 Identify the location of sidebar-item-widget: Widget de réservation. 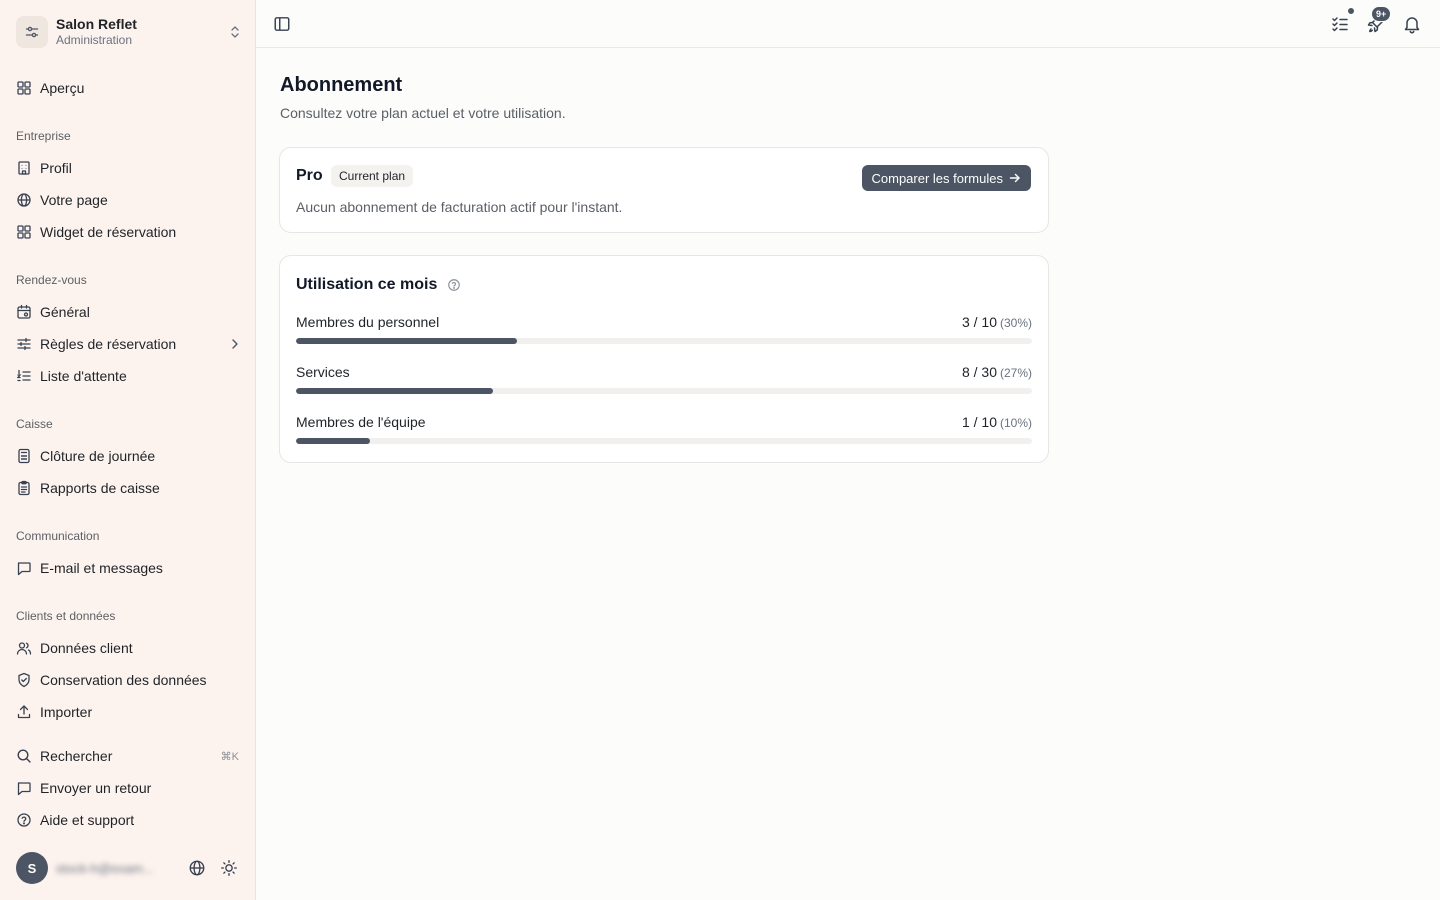
(129, 232).